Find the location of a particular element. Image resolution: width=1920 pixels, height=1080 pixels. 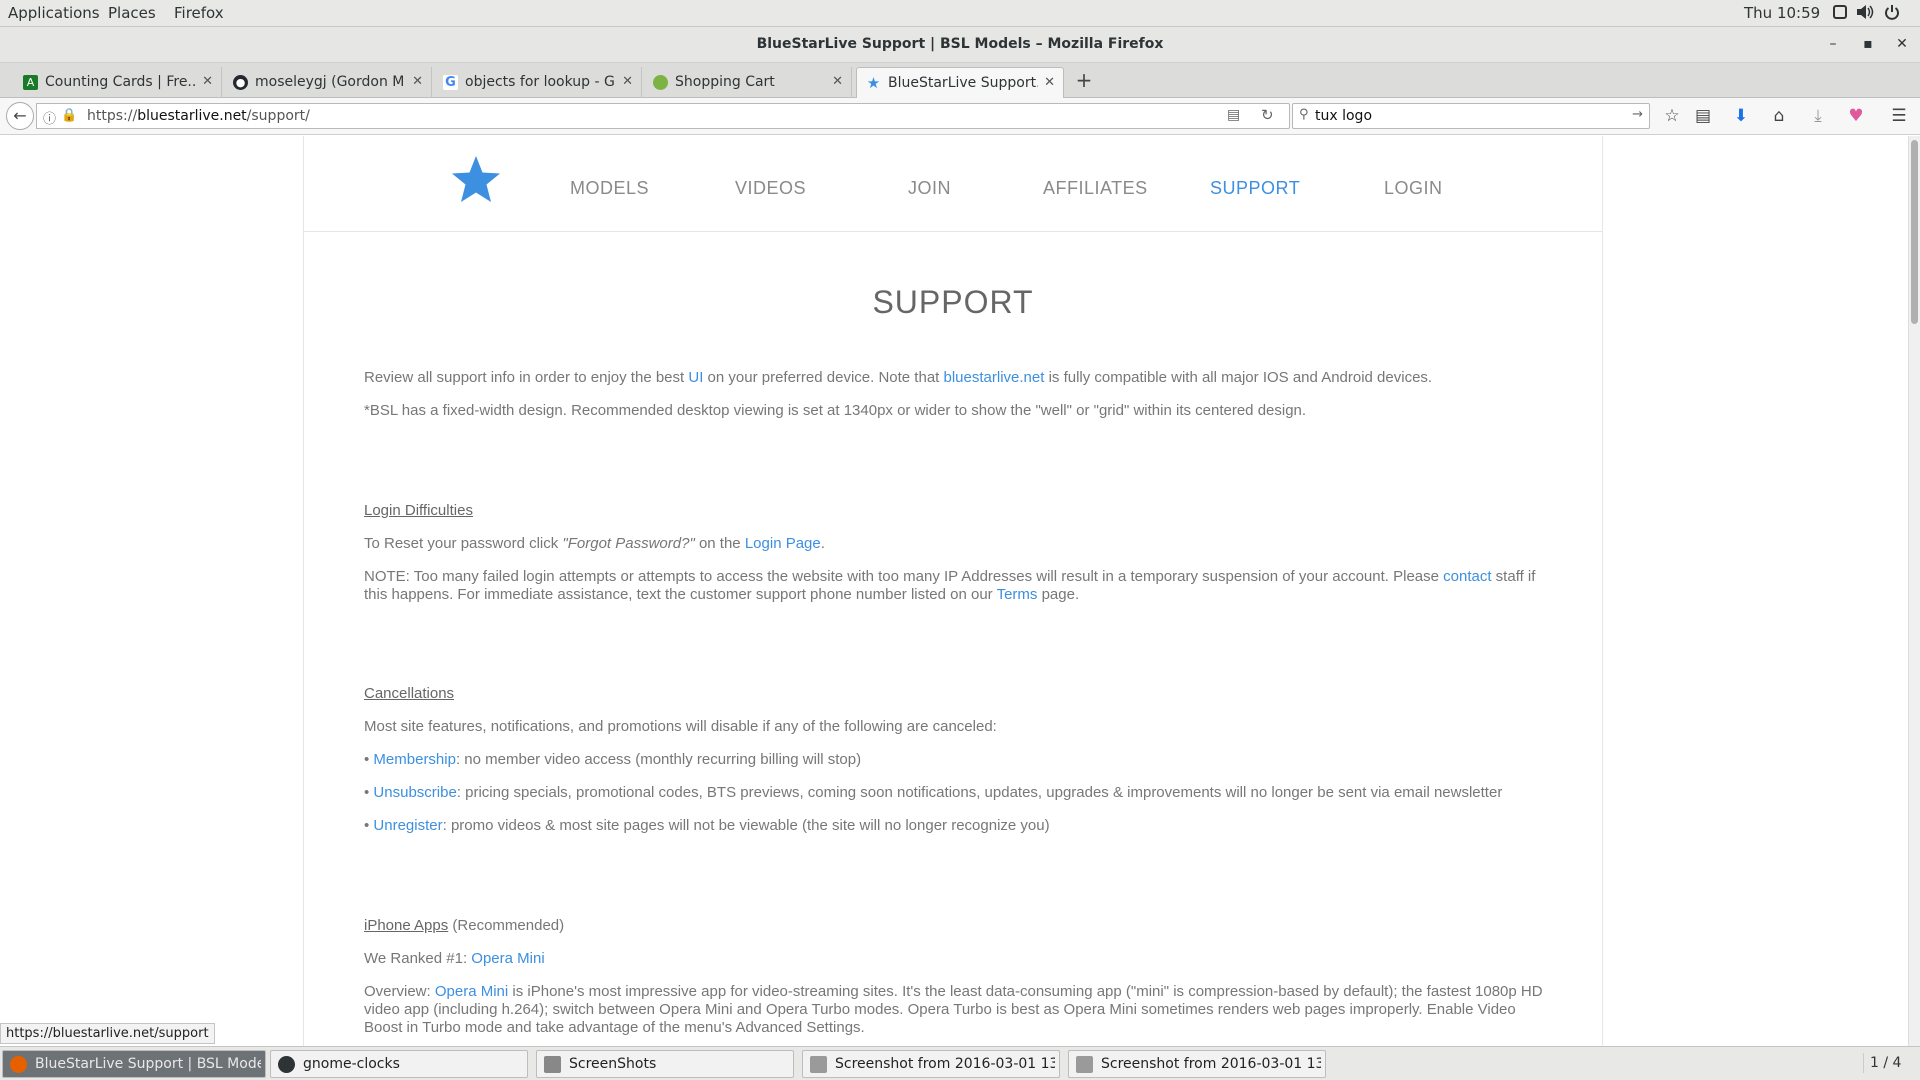

bluestarlive-link: bluestarlive.net is located at coordinates (994, 377).